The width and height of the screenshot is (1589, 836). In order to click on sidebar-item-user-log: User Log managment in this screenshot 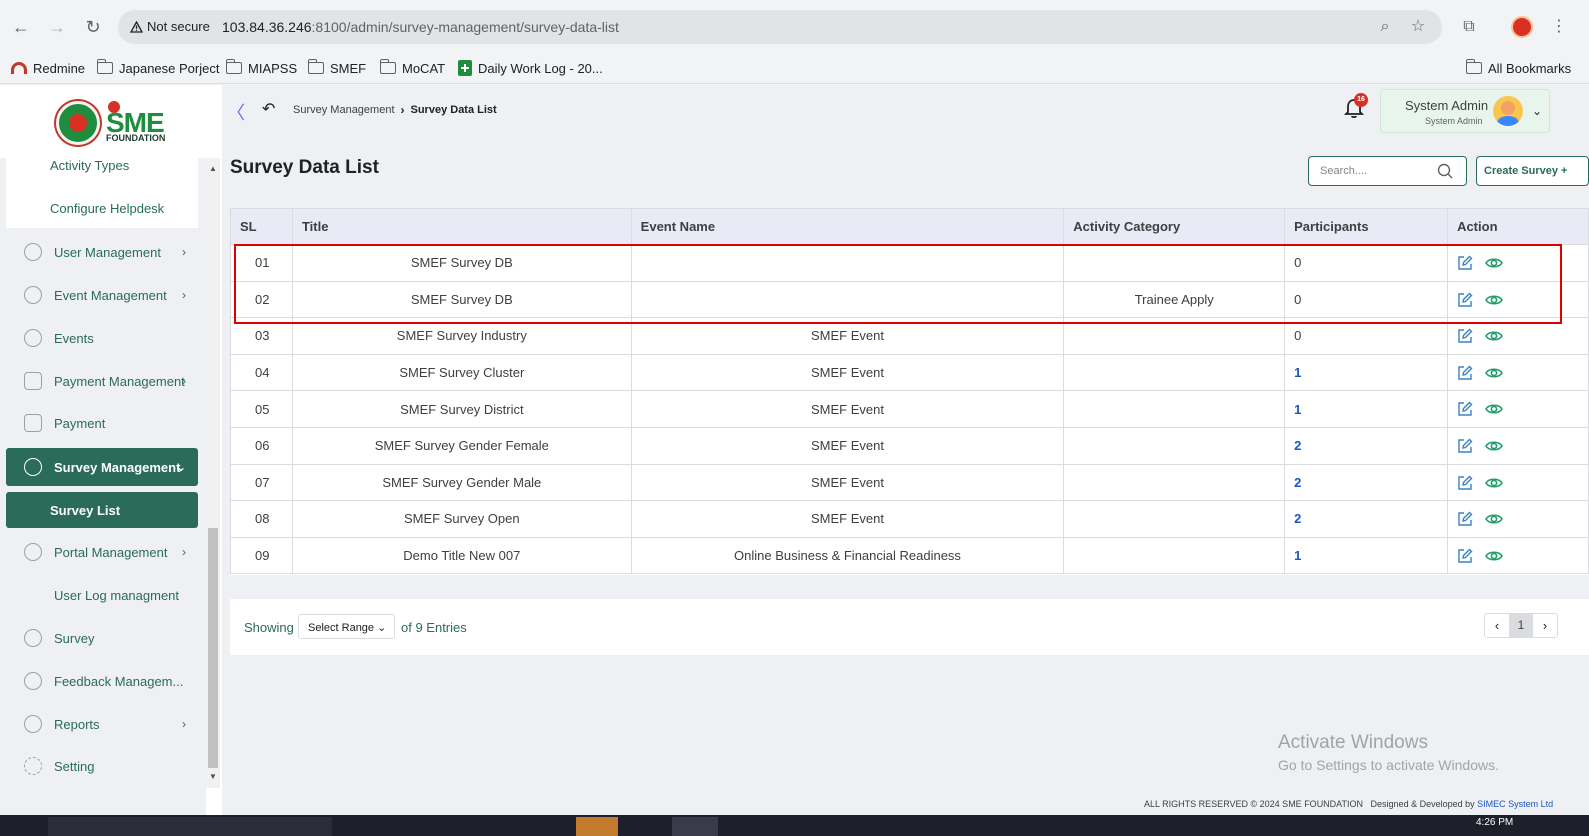, I will do `click(102, 595)`.